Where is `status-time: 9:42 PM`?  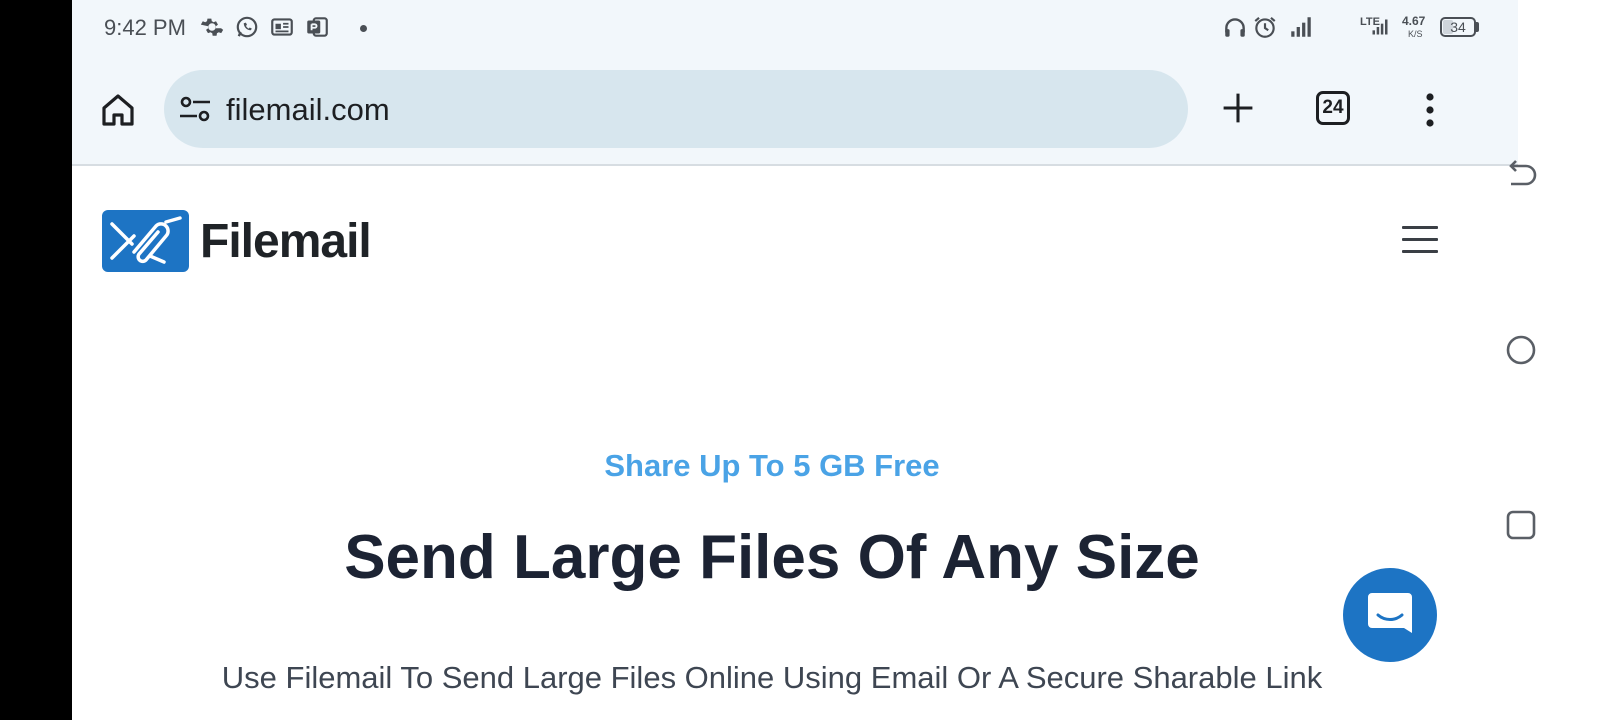 status-time: 9:42 PM is located at coordinates (145, 27).